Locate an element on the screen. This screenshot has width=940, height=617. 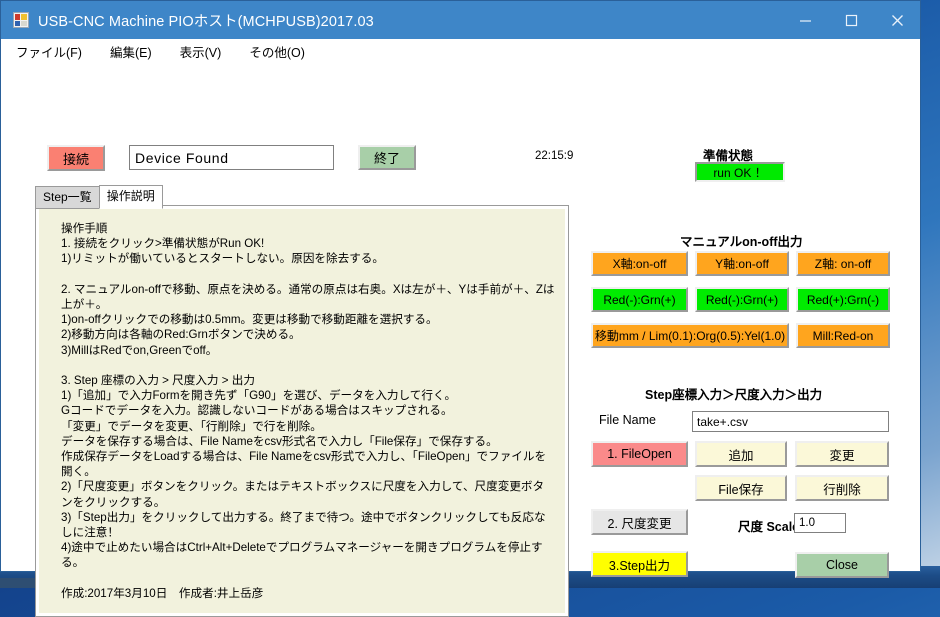
ready-status-indicator: run OK ！ is located at coordinates (740, 172).